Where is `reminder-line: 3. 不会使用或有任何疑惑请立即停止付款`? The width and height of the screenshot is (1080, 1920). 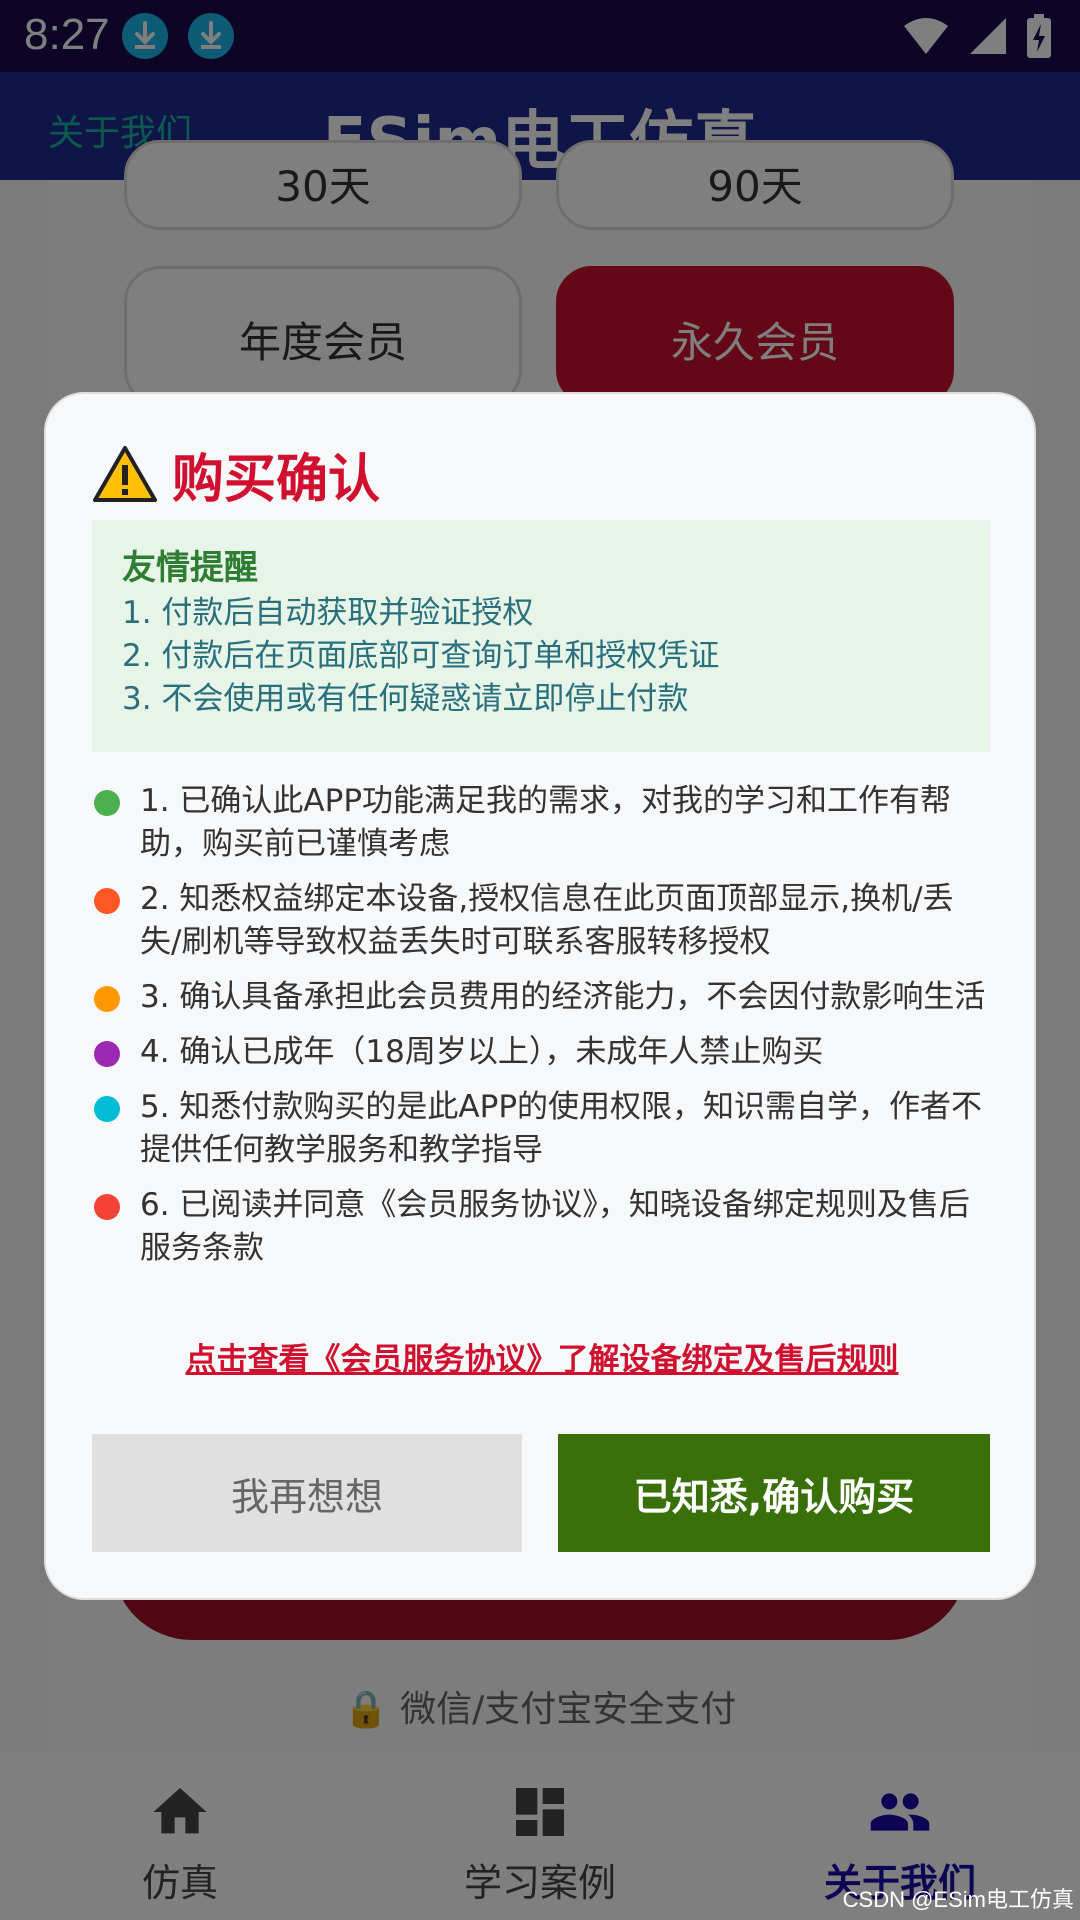
reminder-line: 3. 不会使用或有任何疑惑请立即停止付款 is located at coordinates (405, 699).